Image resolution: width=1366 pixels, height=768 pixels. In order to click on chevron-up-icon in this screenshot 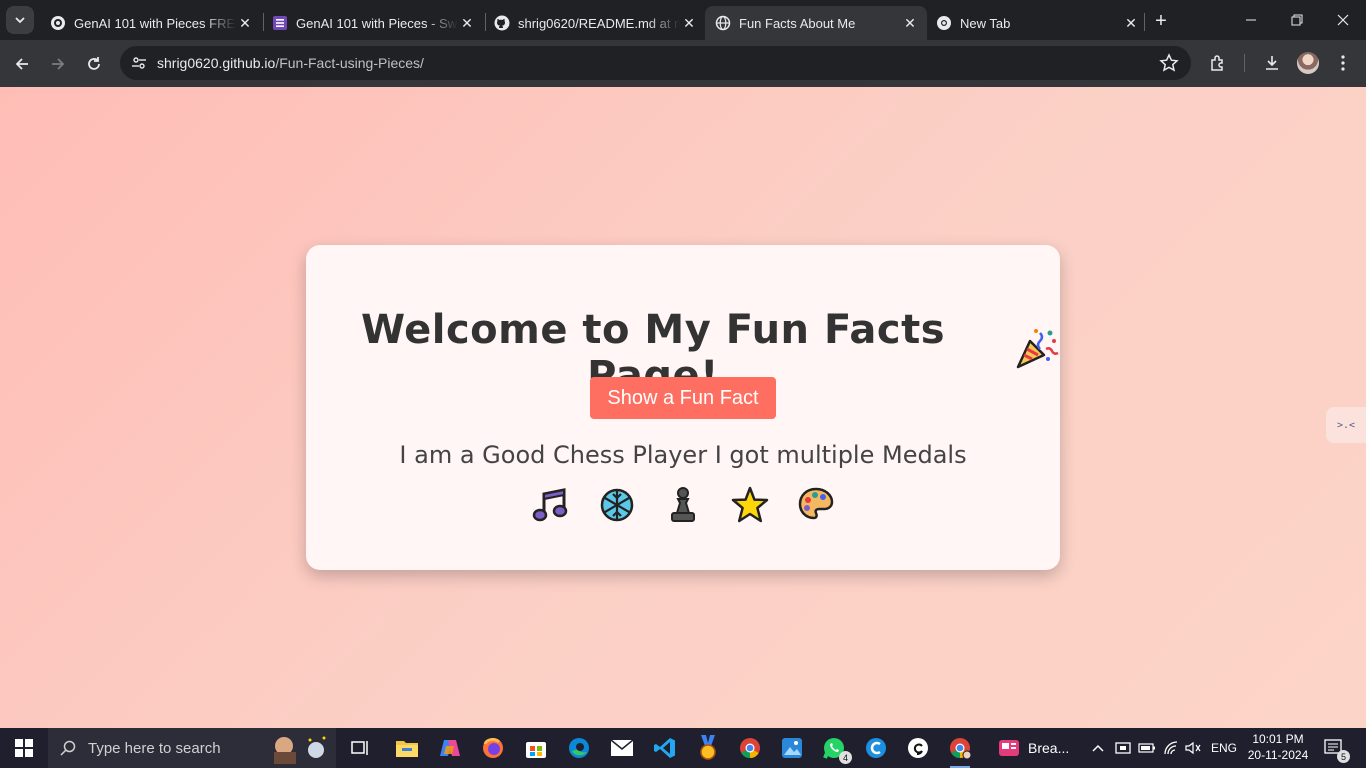, I will do `click(1098, 748)`.